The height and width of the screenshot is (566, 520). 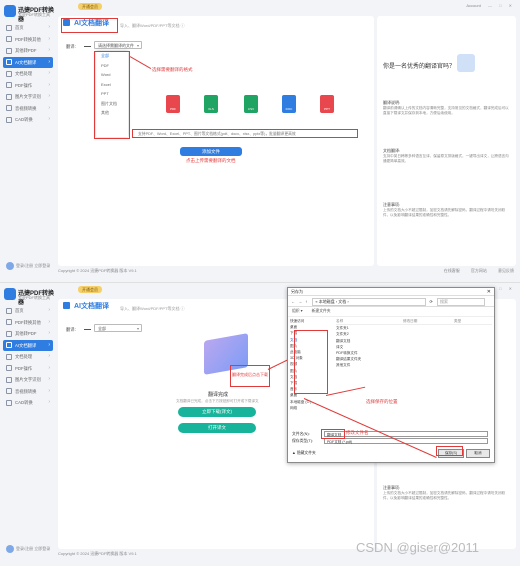 I want to click on sidebar-item-label: 文档处理, so click(x=24, y=73).